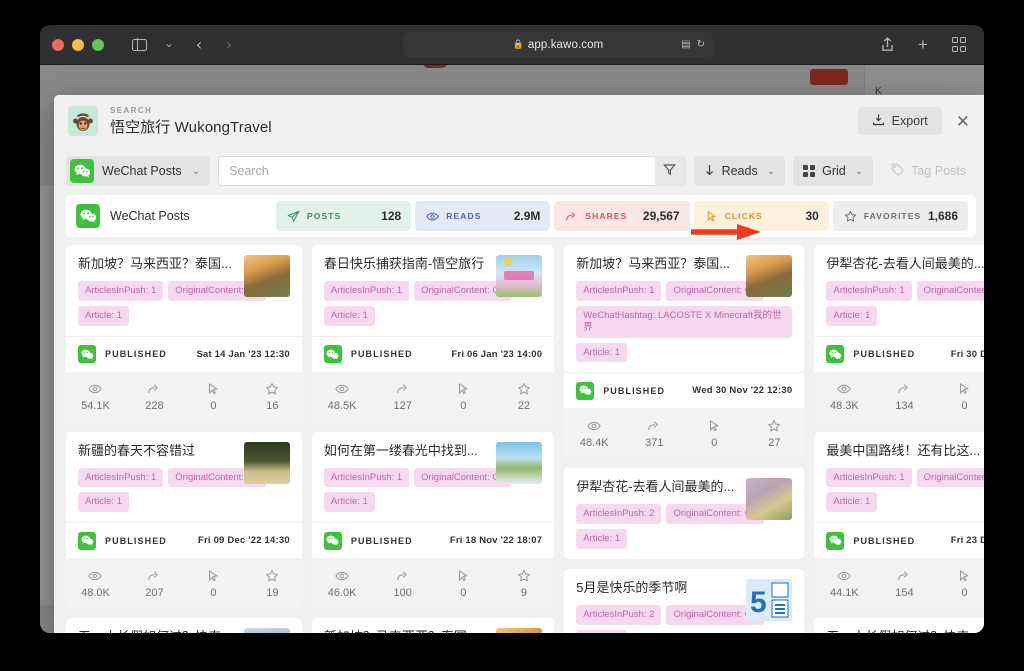 This screenshot has width=1024, height=671. I want to click on search-input, so click(437, 171).